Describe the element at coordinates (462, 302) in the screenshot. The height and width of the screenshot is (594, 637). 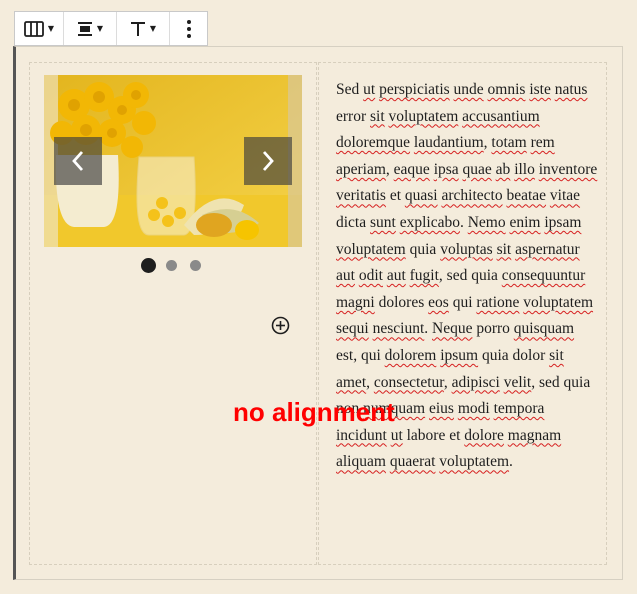
I see `paragraph-text-run: qui` at that location.